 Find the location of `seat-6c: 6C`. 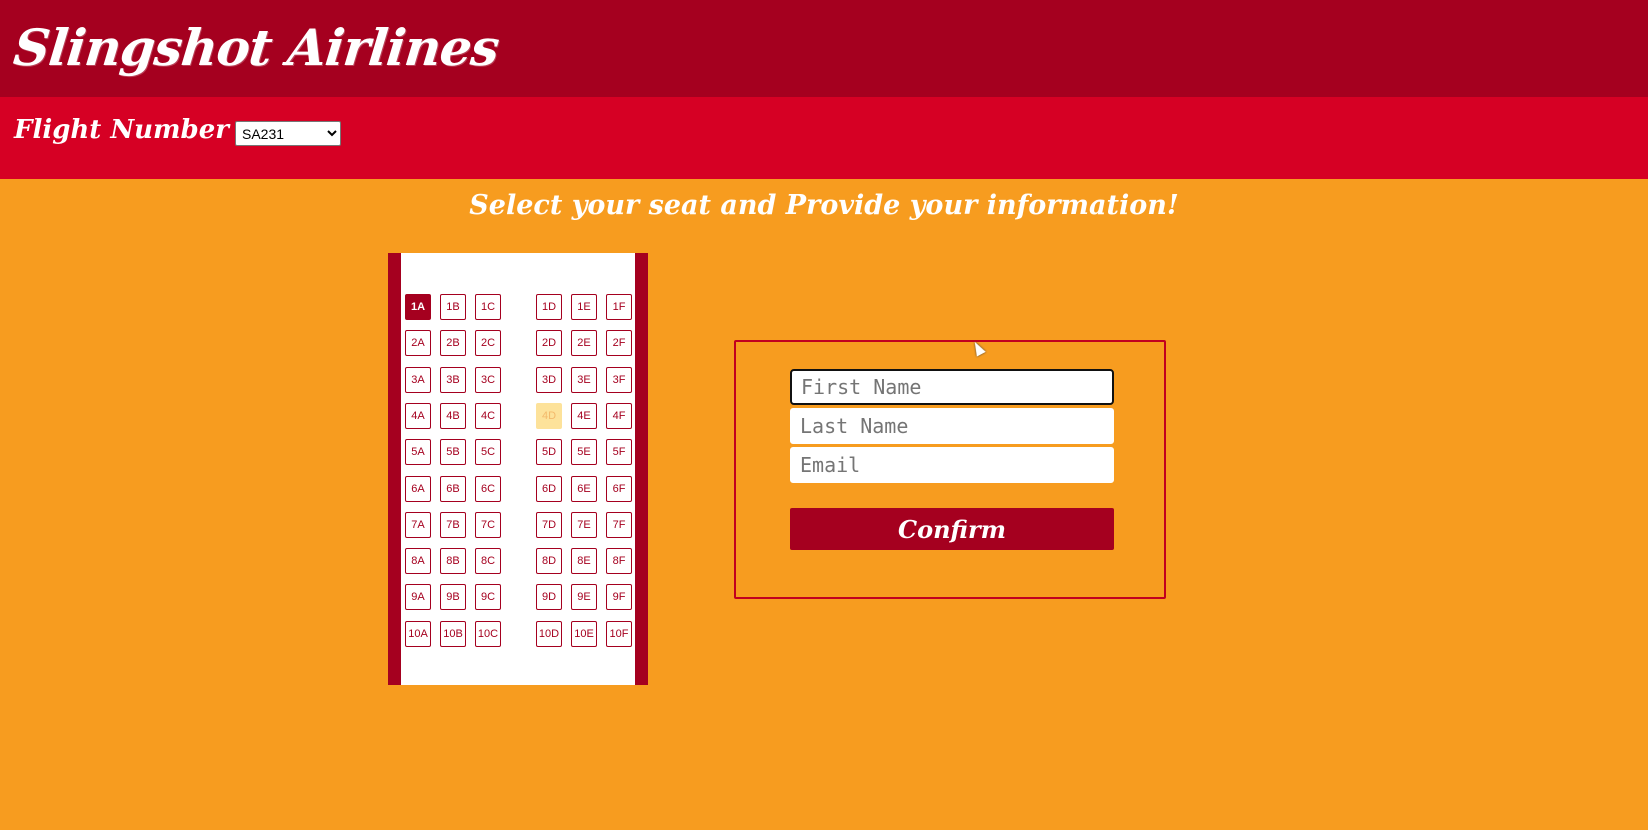

seat-6c: 6C is located at coordinates (488, 488).